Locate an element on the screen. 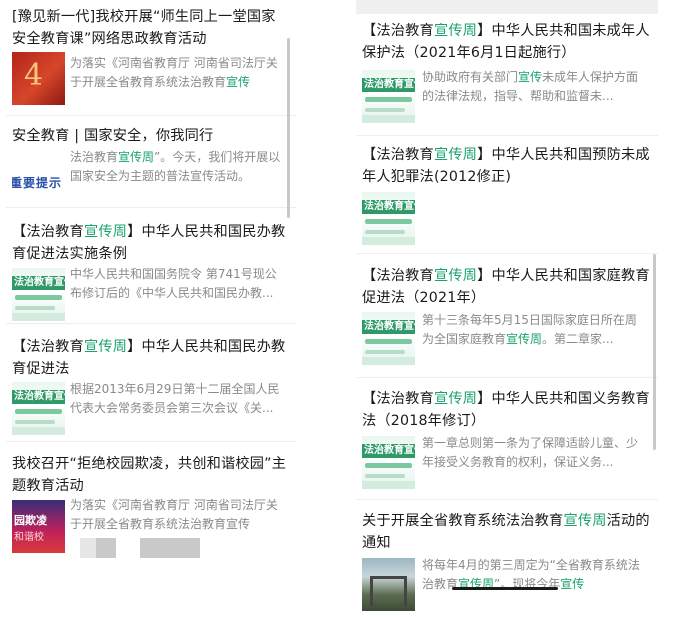 Image resolution: width=691 pixels, height=617 pixels. article-thumbnail is located at coordinates (388, 584).